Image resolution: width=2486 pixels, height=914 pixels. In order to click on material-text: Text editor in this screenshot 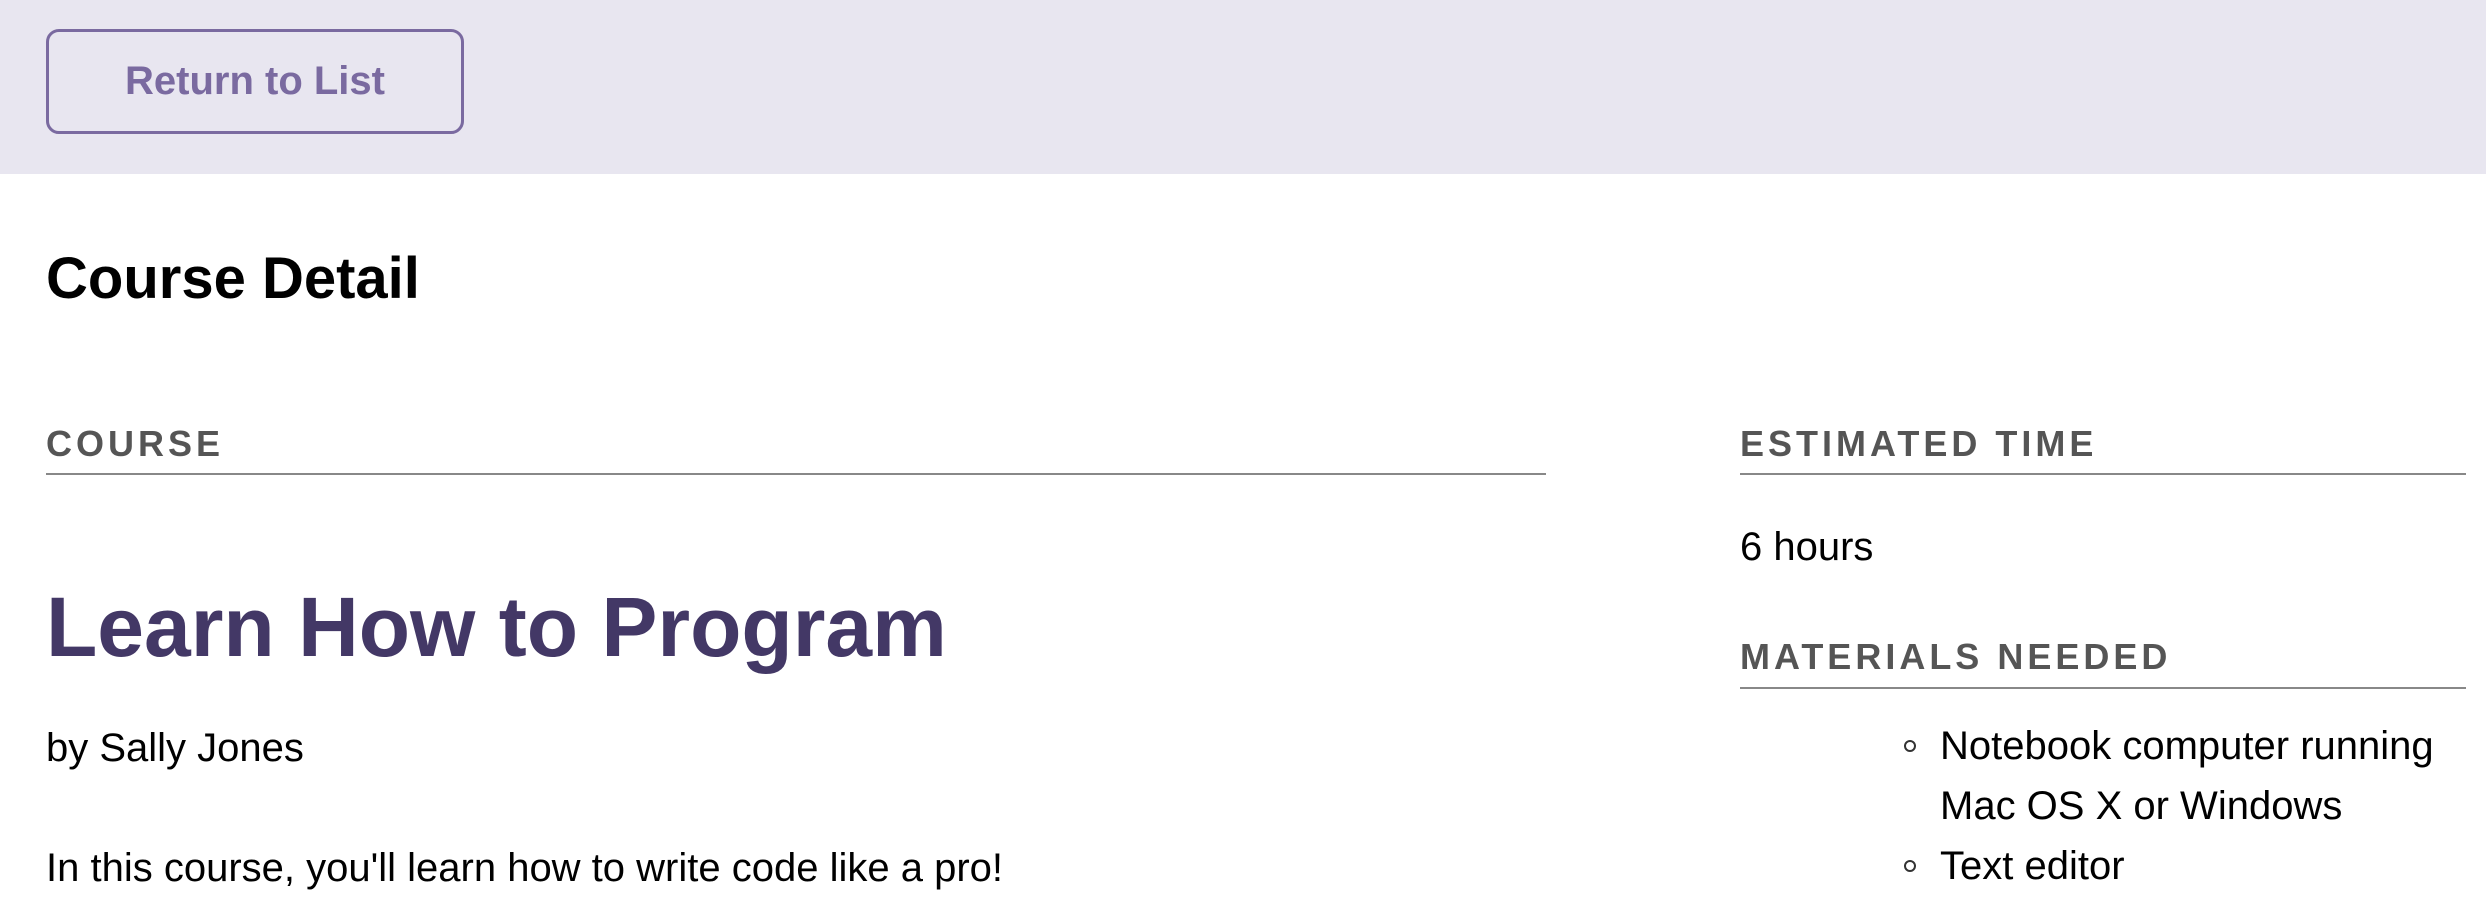, I will do `click(2032, 866)`.